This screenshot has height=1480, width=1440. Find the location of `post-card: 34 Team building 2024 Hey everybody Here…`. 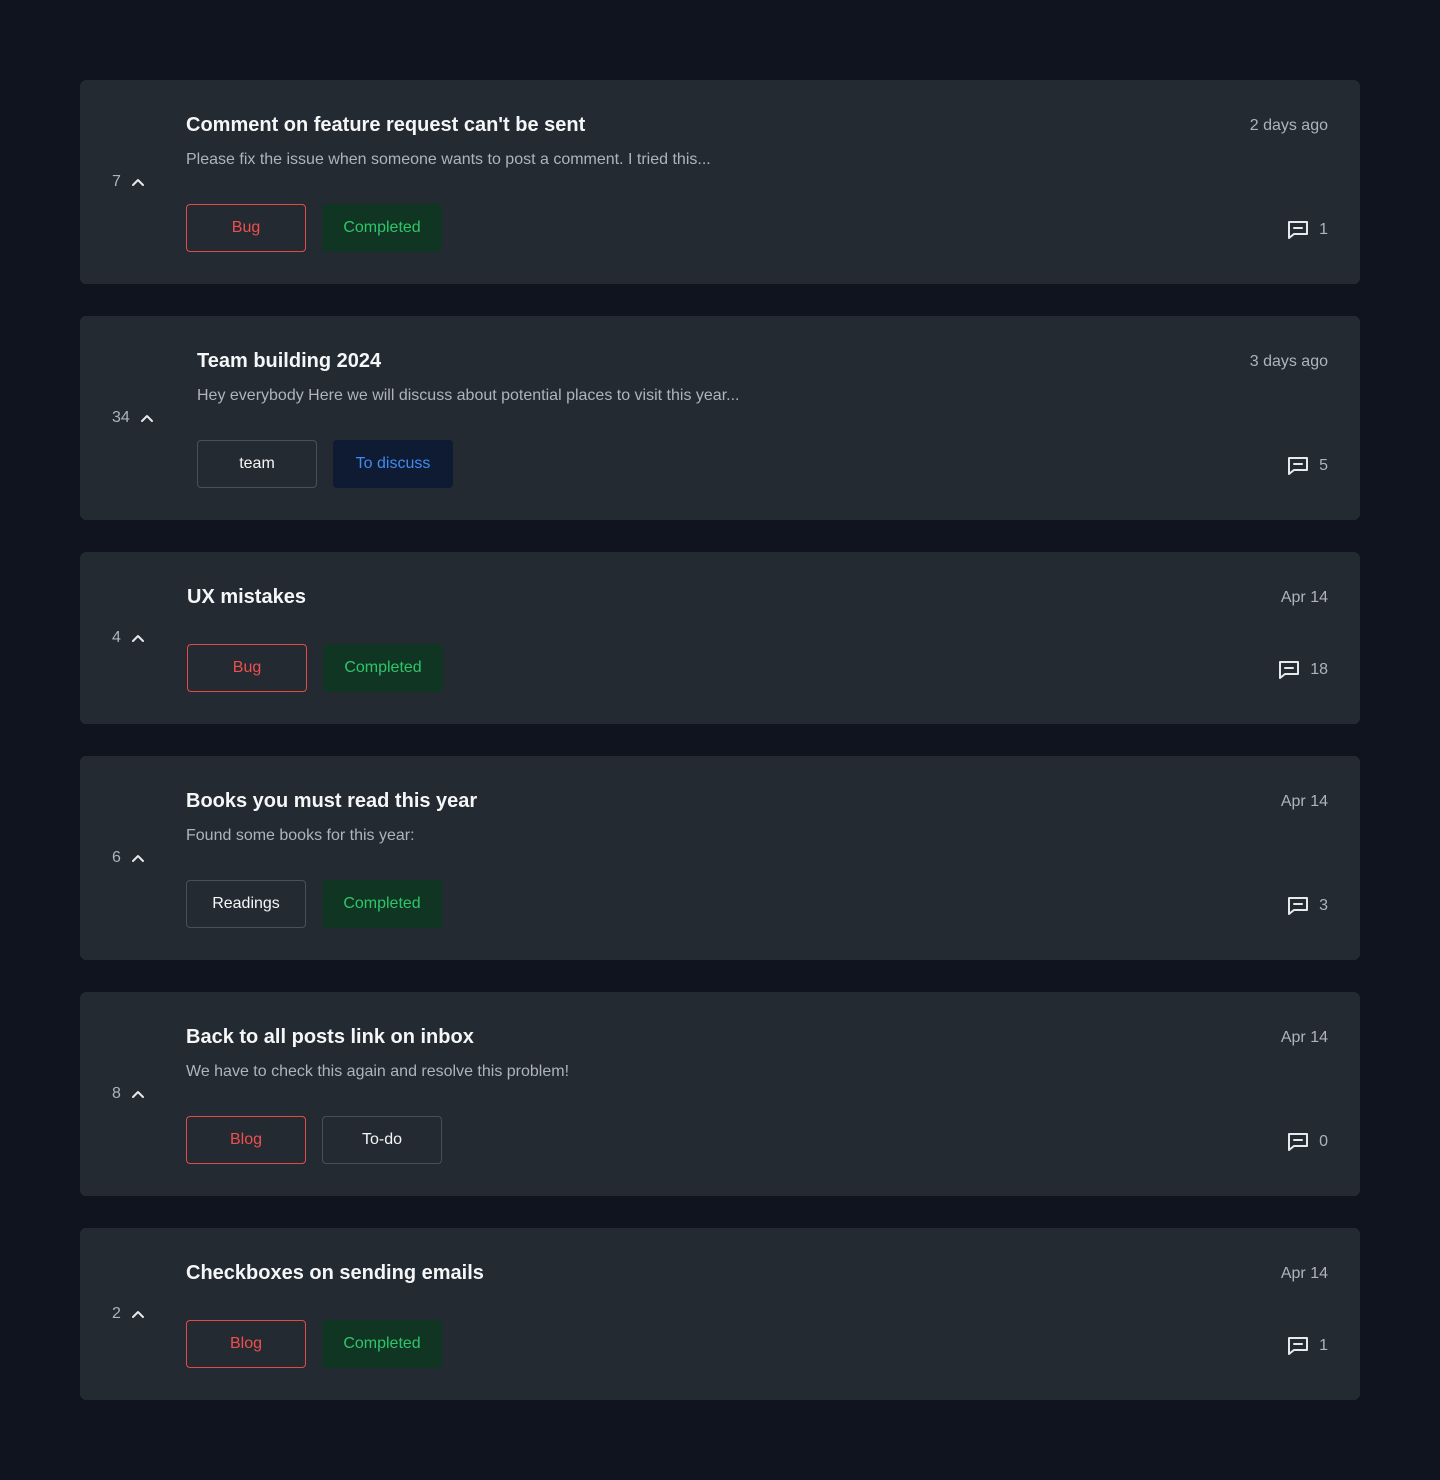

post-card: 34 Team building 2024 Hey everybody Here… is located at coordinates (720, 418).